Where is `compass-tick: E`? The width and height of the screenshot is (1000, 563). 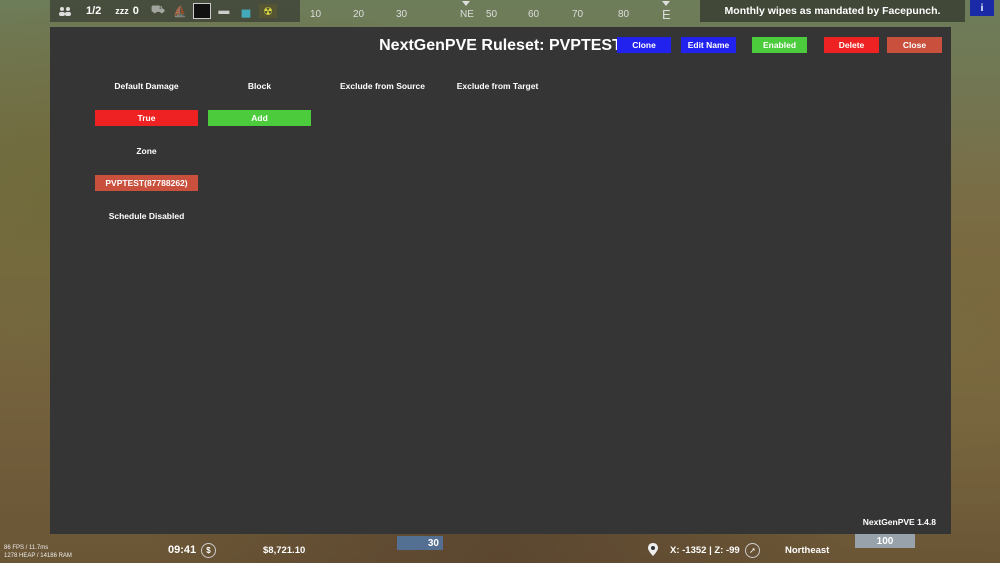 compass-tick: E is located at coordinates (666, 14).